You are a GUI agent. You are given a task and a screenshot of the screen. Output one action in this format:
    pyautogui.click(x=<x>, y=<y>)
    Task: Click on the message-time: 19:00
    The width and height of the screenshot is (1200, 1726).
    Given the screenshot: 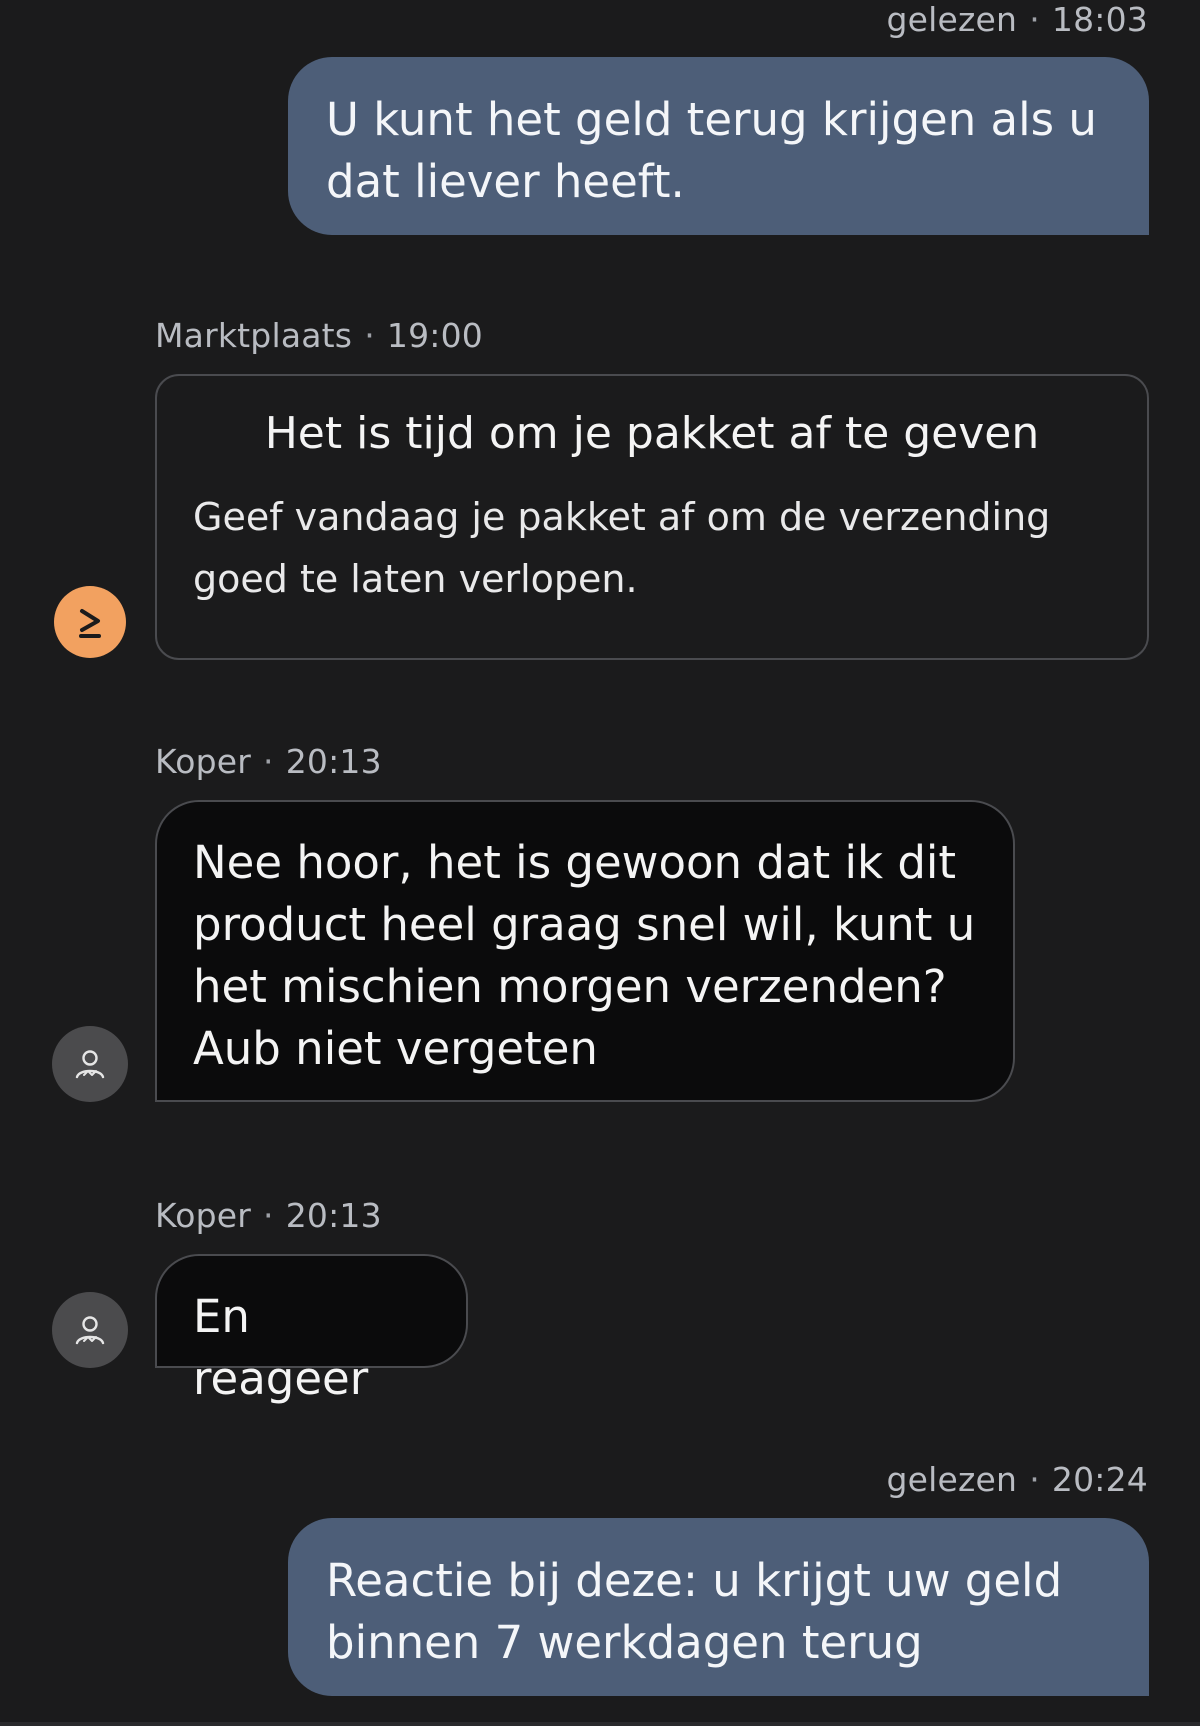 What is the action you would take?
    pyautogui.click(x=435, y=335)
    